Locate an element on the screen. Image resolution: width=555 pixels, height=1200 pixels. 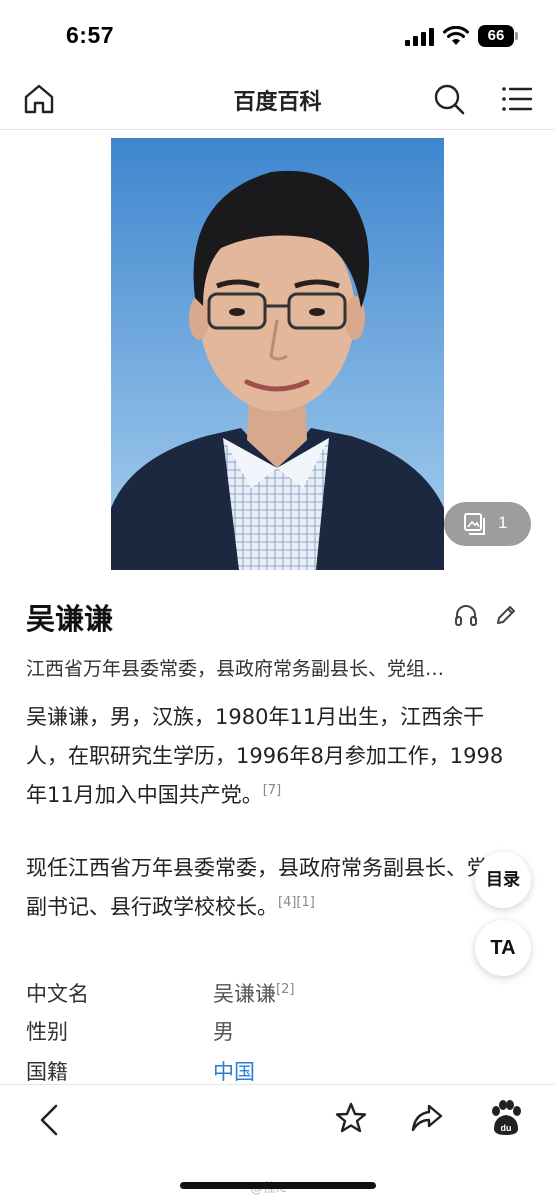
info-key: 中文名 is located at coordinates (57, 994).